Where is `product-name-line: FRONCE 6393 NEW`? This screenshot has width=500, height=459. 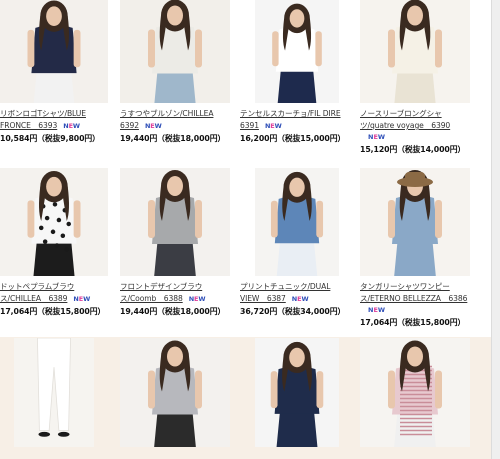
product-name-line: FRONCE 6393 NEW is located at coordinates (40, 125).